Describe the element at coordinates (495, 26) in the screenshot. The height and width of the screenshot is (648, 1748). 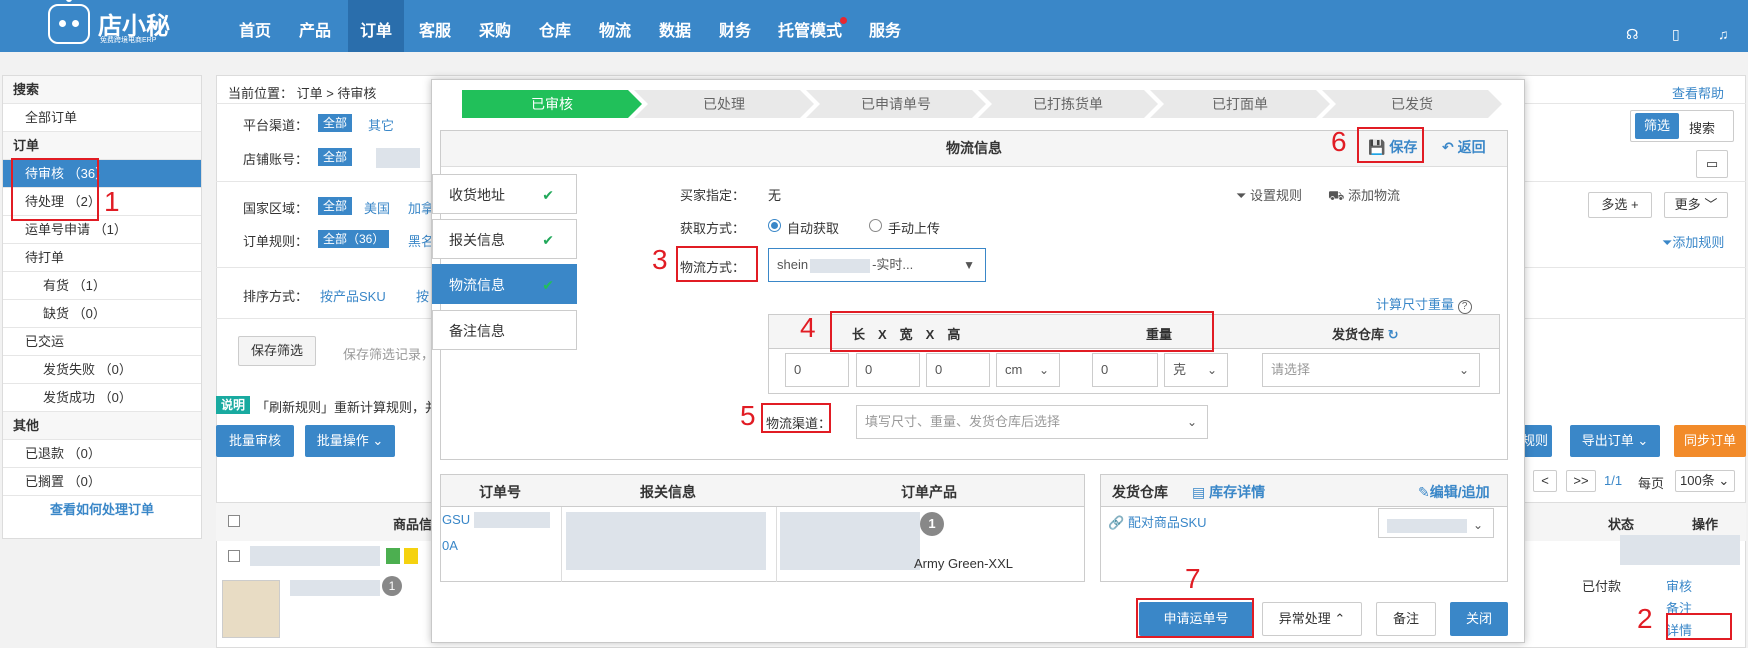
I see `nav-purchase: 采购` at that location.